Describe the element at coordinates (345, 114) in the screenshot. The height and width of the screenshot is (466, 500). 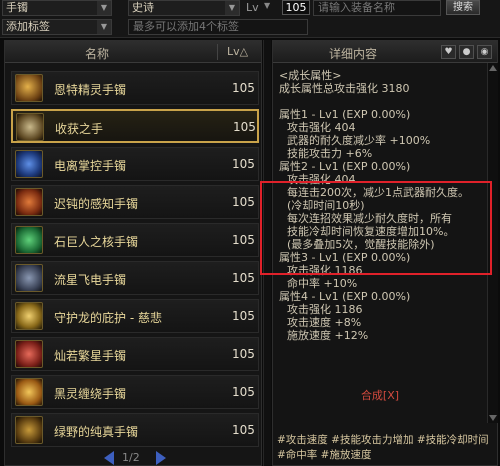
I see `detail-line: 属性1 - Lv1 (EXP 0.00%)` at that location.